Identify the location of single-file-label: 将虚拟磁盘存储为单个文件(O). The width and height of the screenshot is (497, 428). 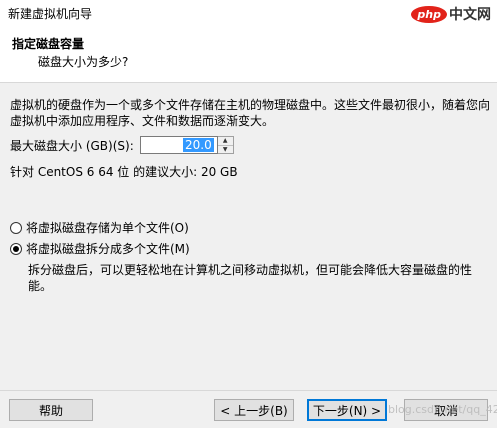
(107, 227).